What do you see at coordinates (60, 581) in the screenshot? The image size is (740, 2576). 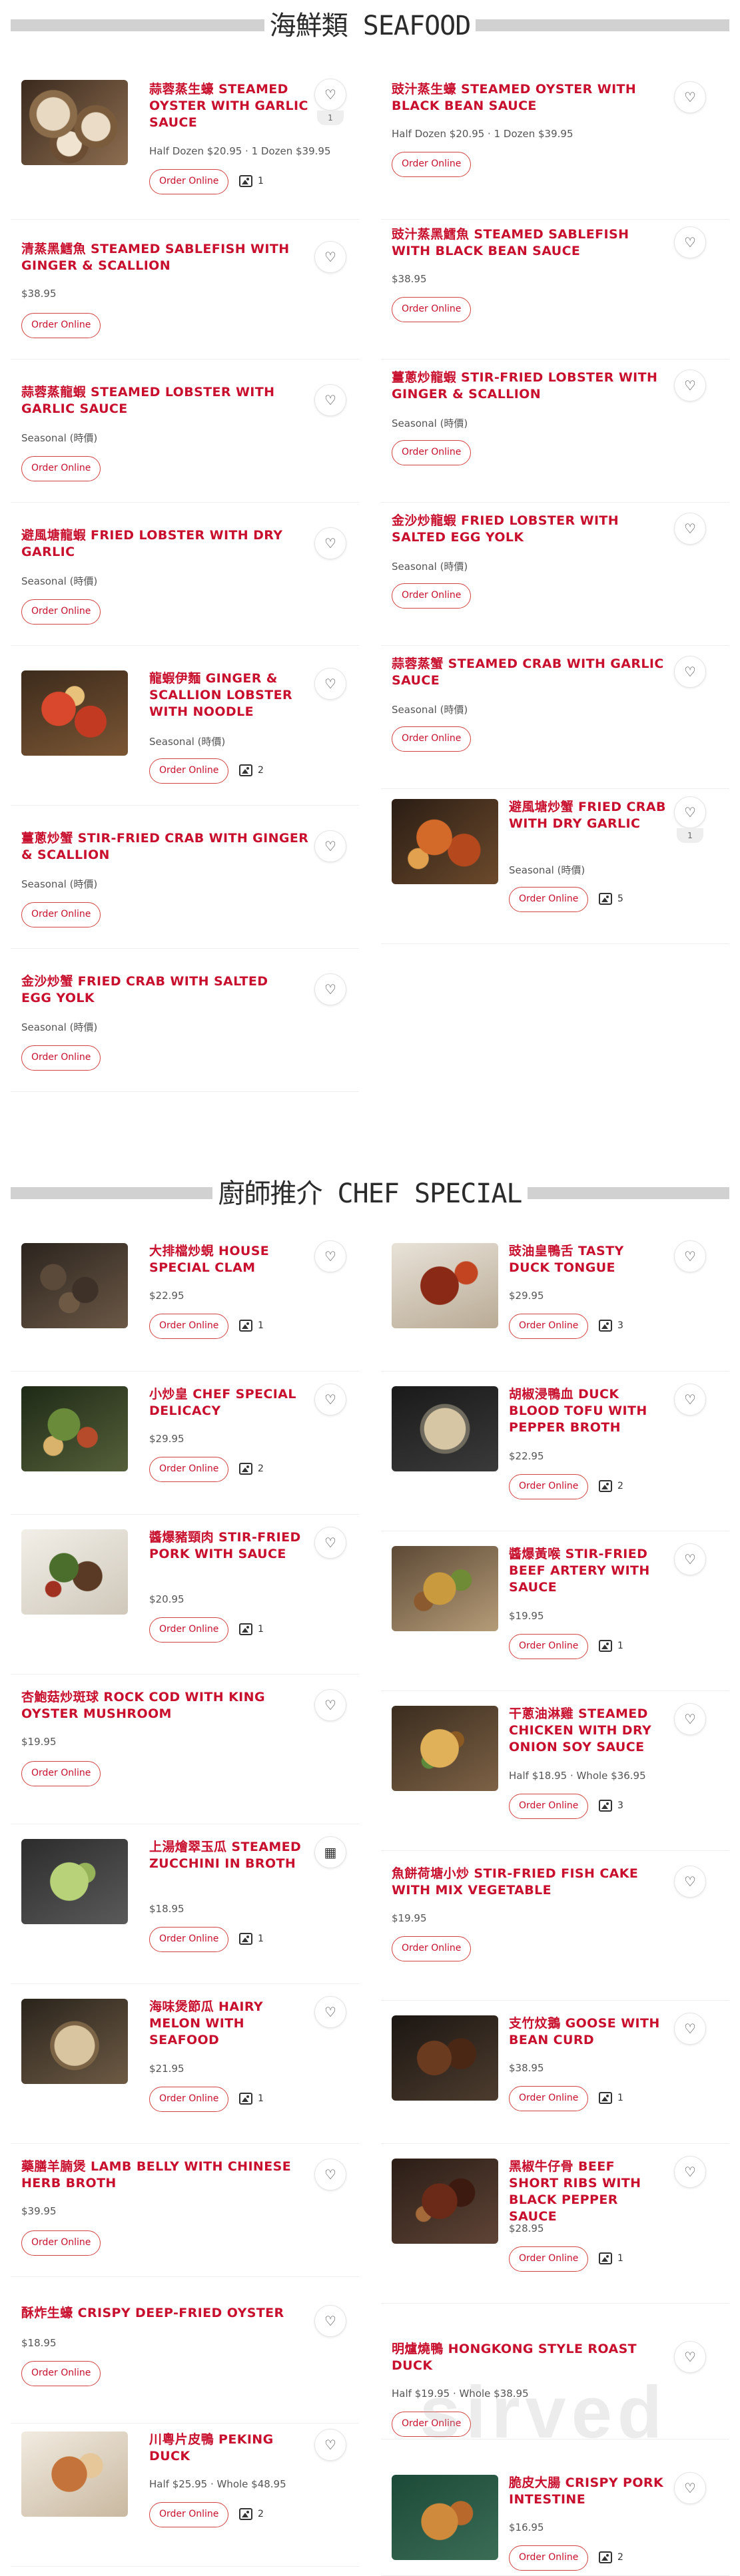 I see `dish-price: Seasonal (時價)` at bounding box center [60, 581].